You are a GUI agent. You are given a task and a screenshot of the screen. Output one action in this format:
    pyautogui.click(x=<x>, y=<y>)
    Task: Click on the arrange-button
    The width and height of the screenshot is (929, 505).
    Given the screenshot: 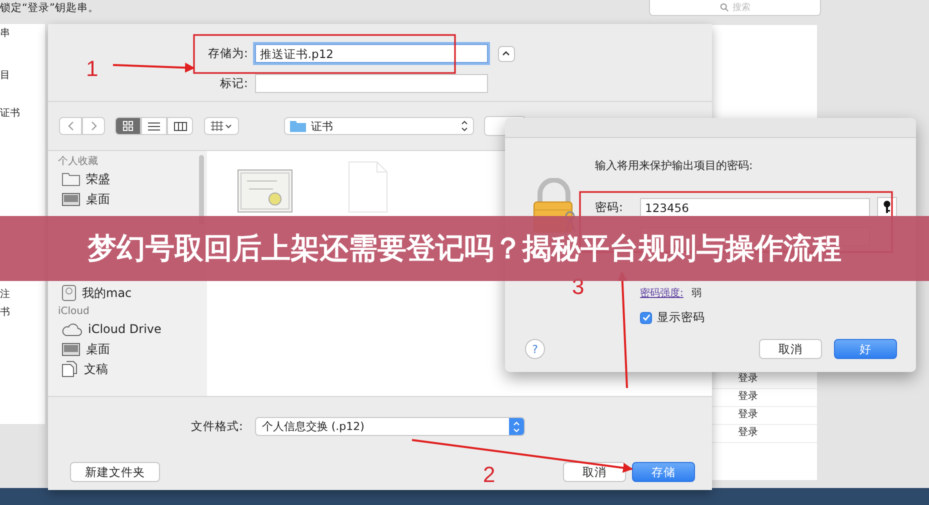 What is the action you would take?
    pyautogui.click(x=221, y=126)
    